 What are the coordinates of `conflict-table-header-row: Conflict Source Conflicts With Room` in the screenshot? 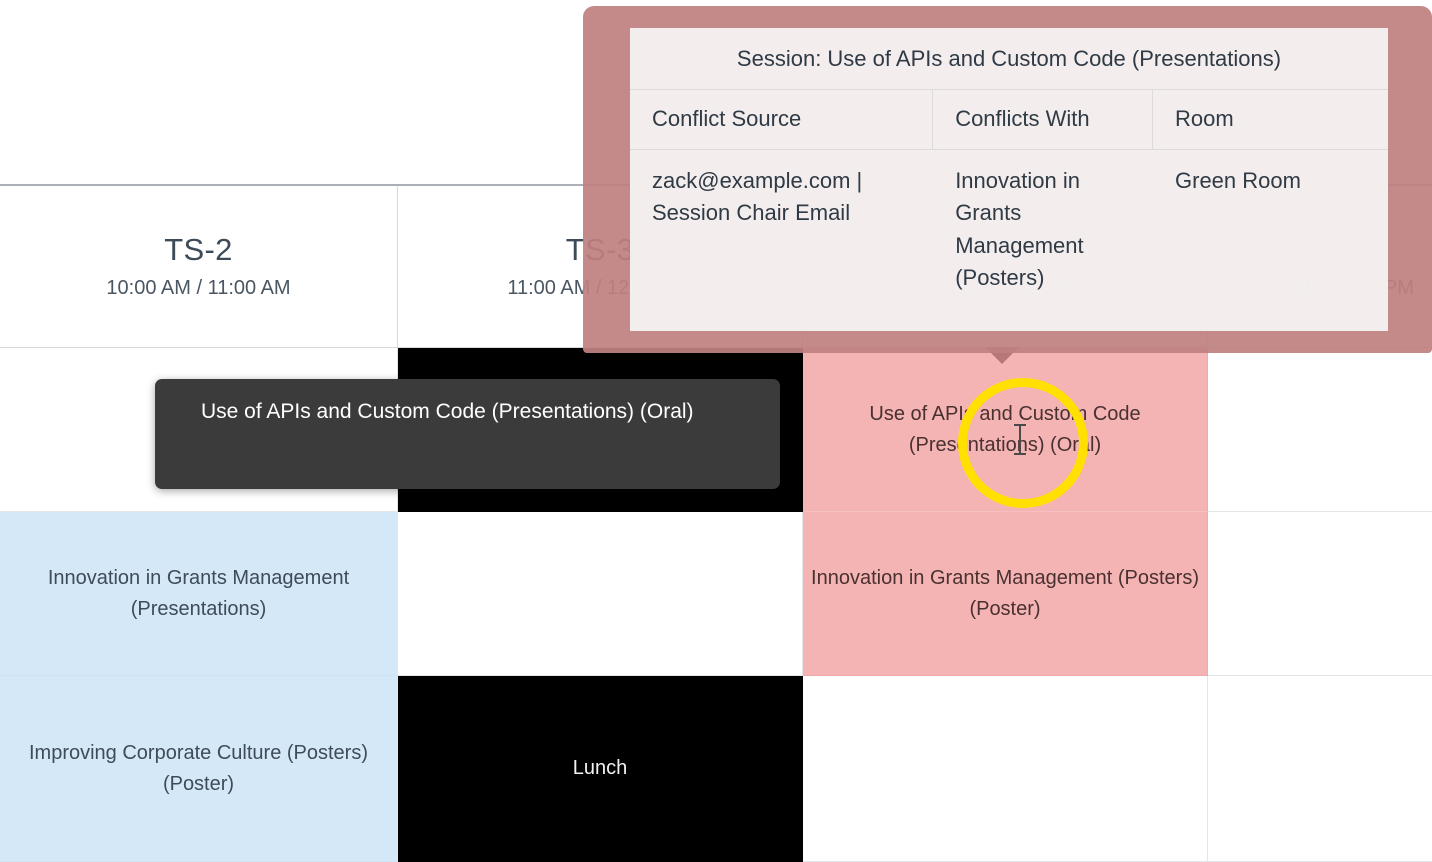 It's located at (1009, 120).